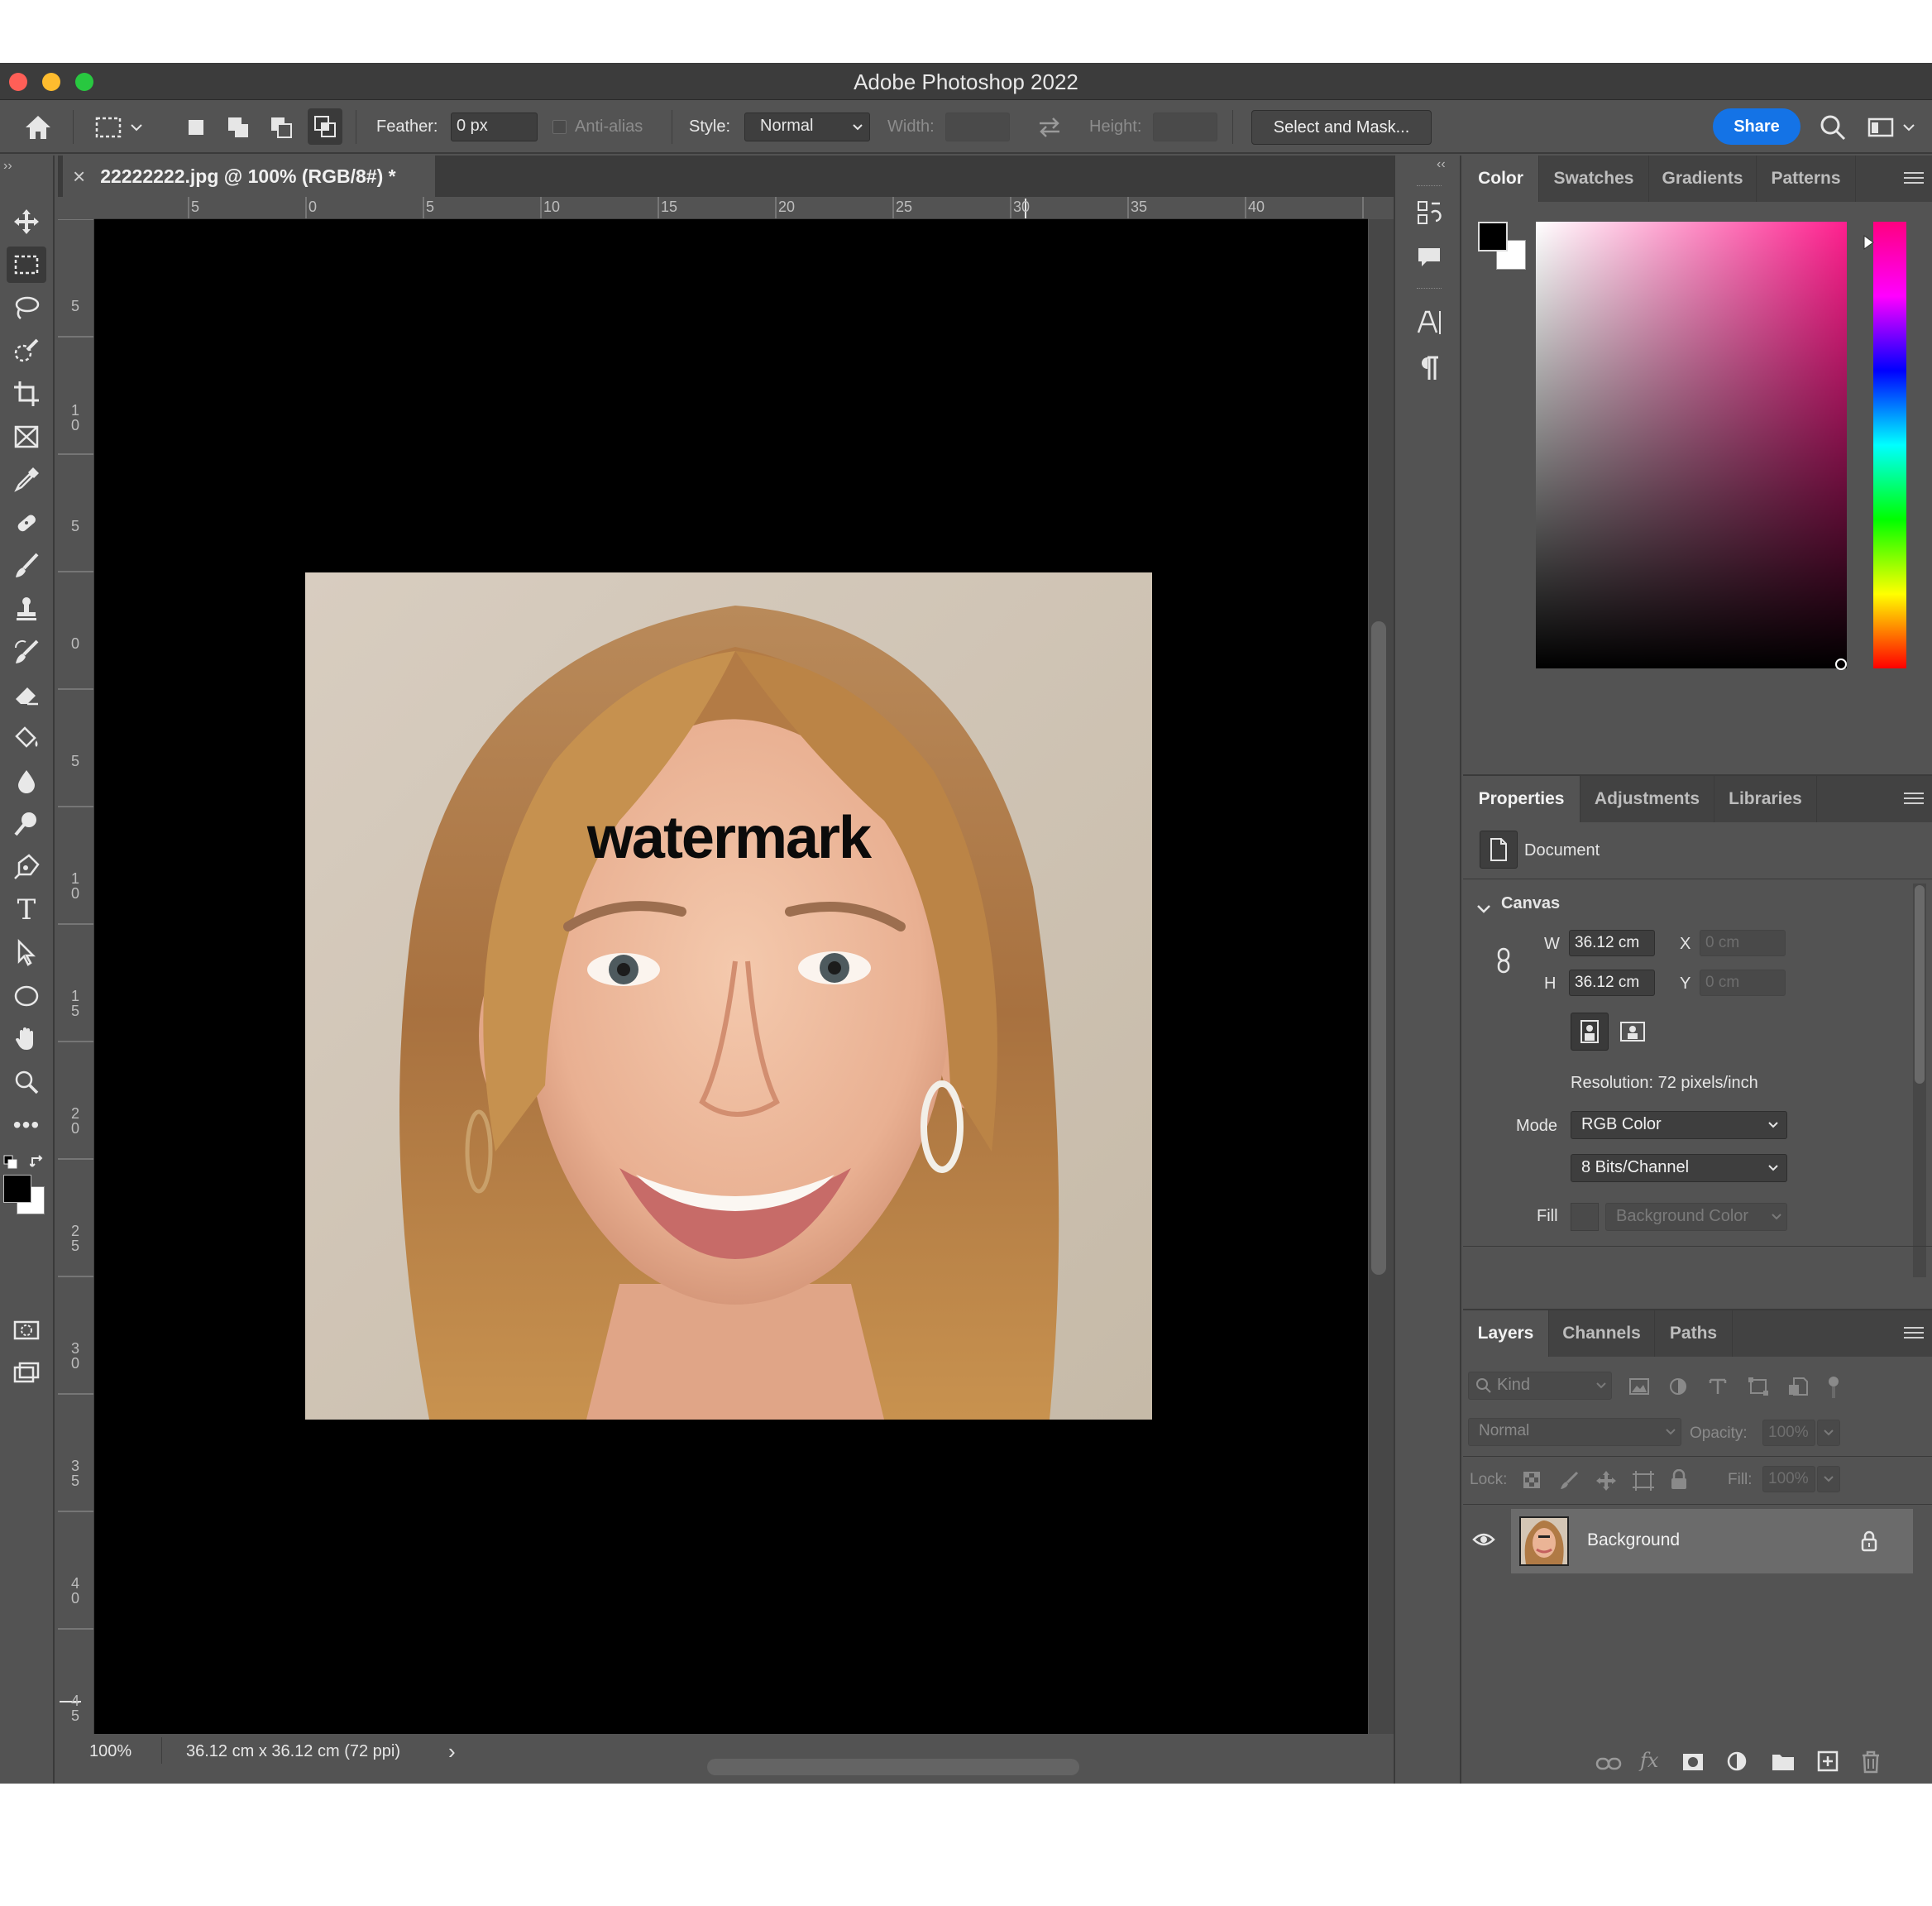  Describe the element at coordinates (26, 1039) in the screenshot. I see `hand-tool` at that location.